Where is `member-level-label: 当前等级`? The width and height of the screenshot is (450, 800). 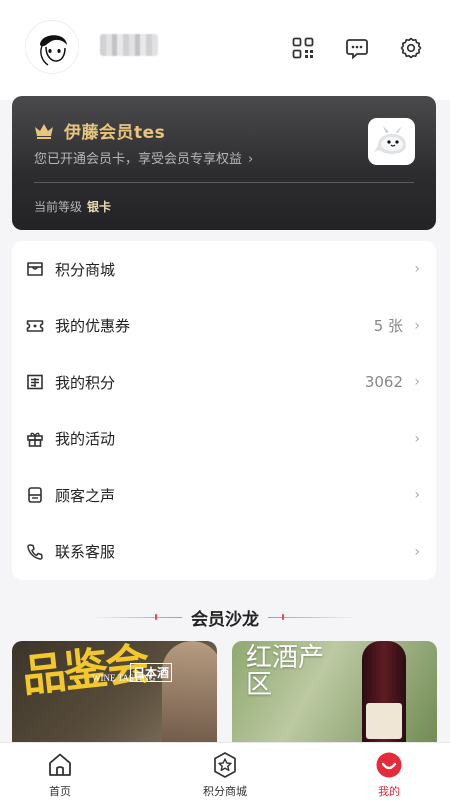
member-level-label: 当前等级 is located at coordinates (58, 207).